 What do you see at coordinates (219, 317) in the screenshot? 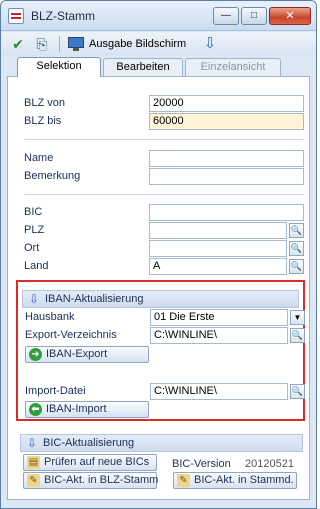
I see `hausbank-select: 01 Die Erste` at bounding box center [219, 317].